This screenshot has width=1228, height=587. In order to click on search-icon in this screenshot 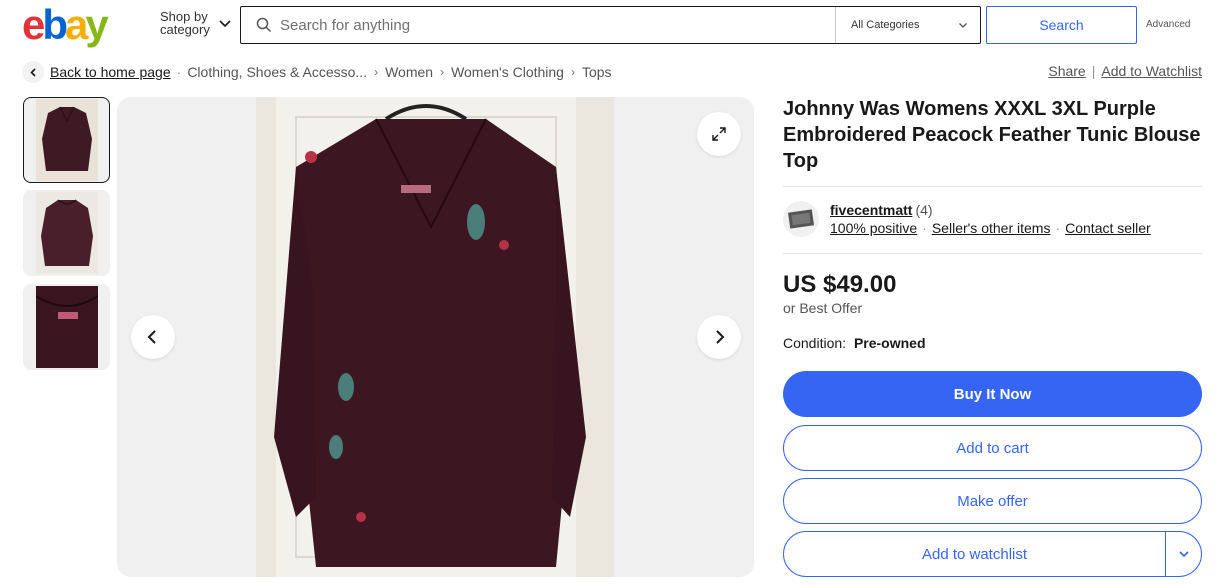, I will do `click(264, 25)`.